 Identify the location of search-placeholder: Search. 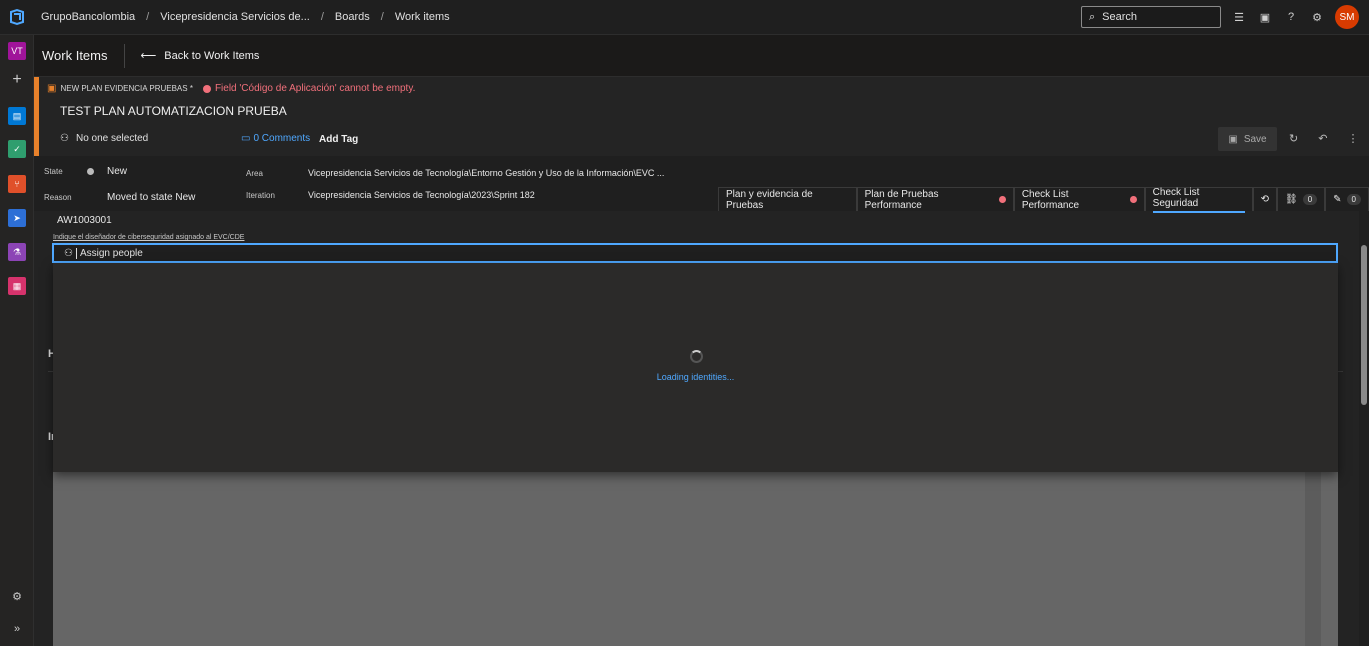
(1120, 17).